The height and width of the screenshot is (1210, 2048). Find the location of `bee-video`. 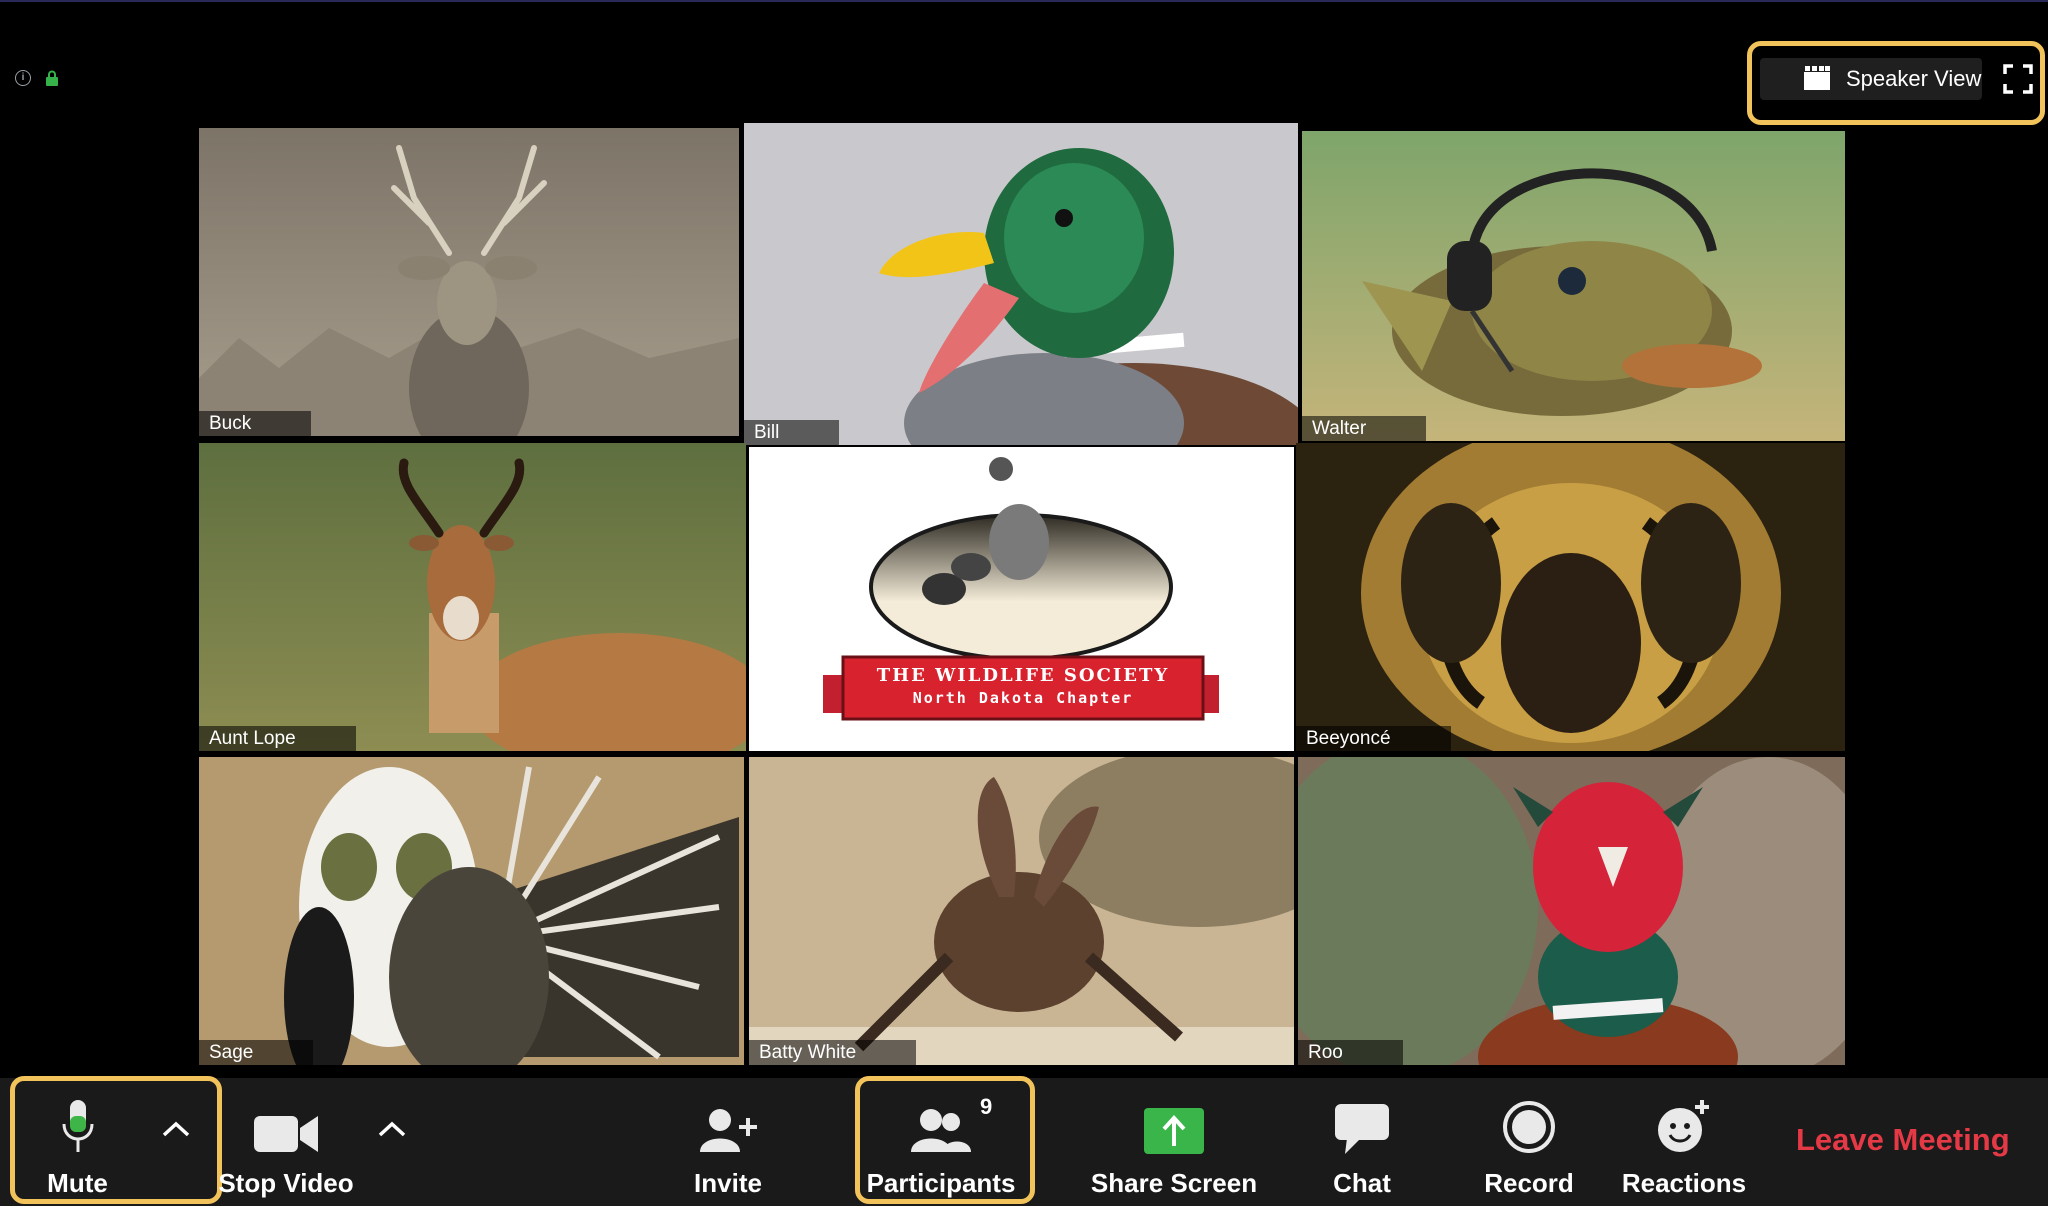

bee-video is located at coordinates (1570, 597).